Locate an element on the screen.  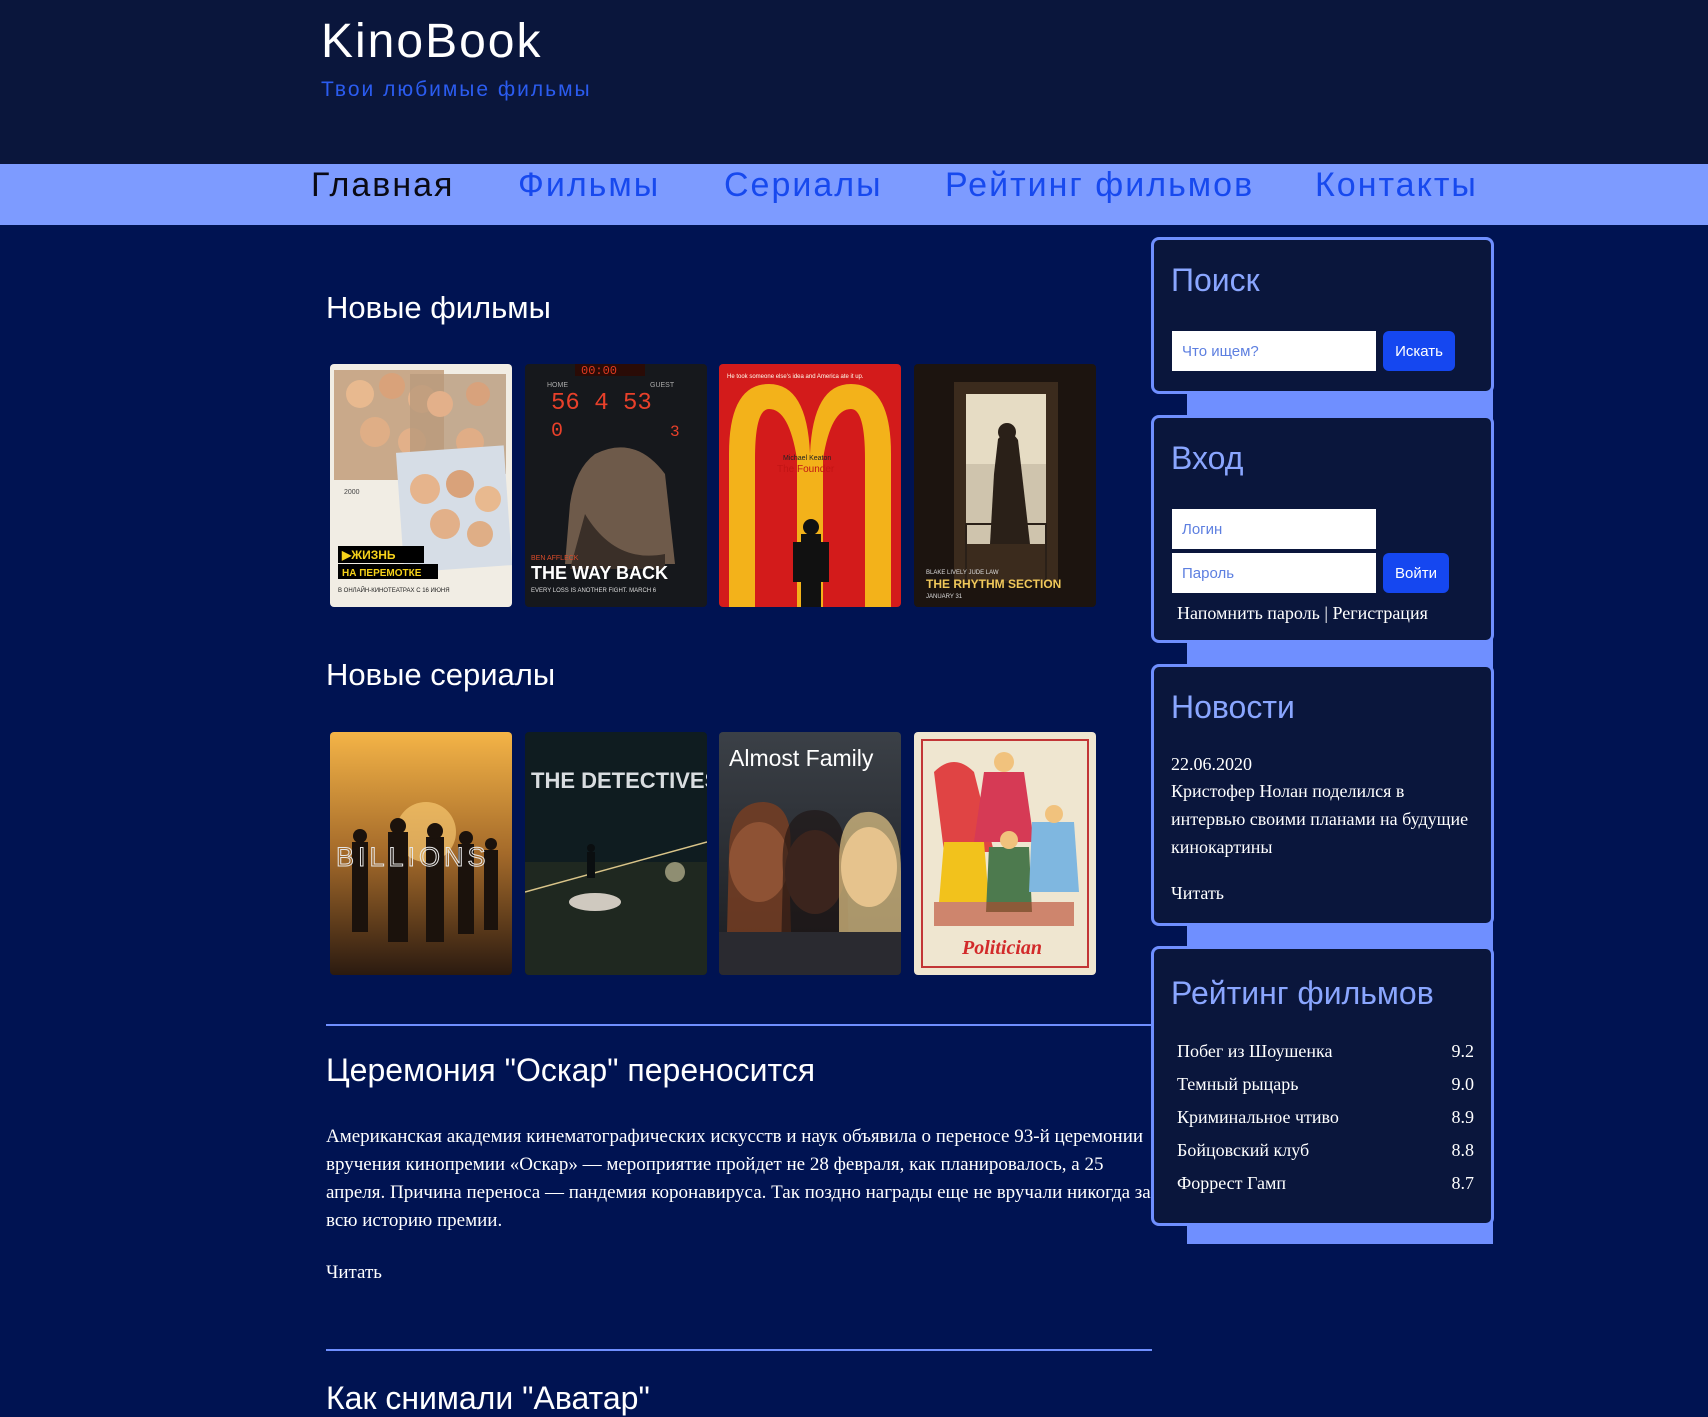
svg-text: Almost Family is located at coordinates (801, 758).